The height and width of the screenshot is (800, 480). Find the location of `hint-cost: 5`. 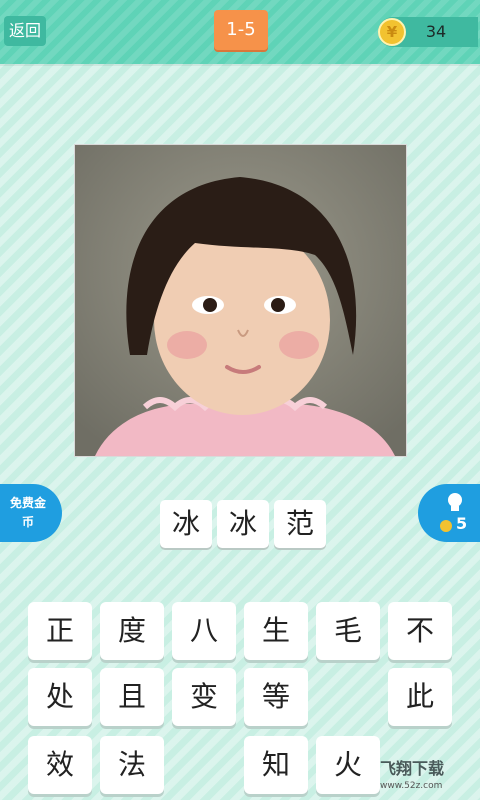

hint-cost: 5 is located at coordinates (462, 523).